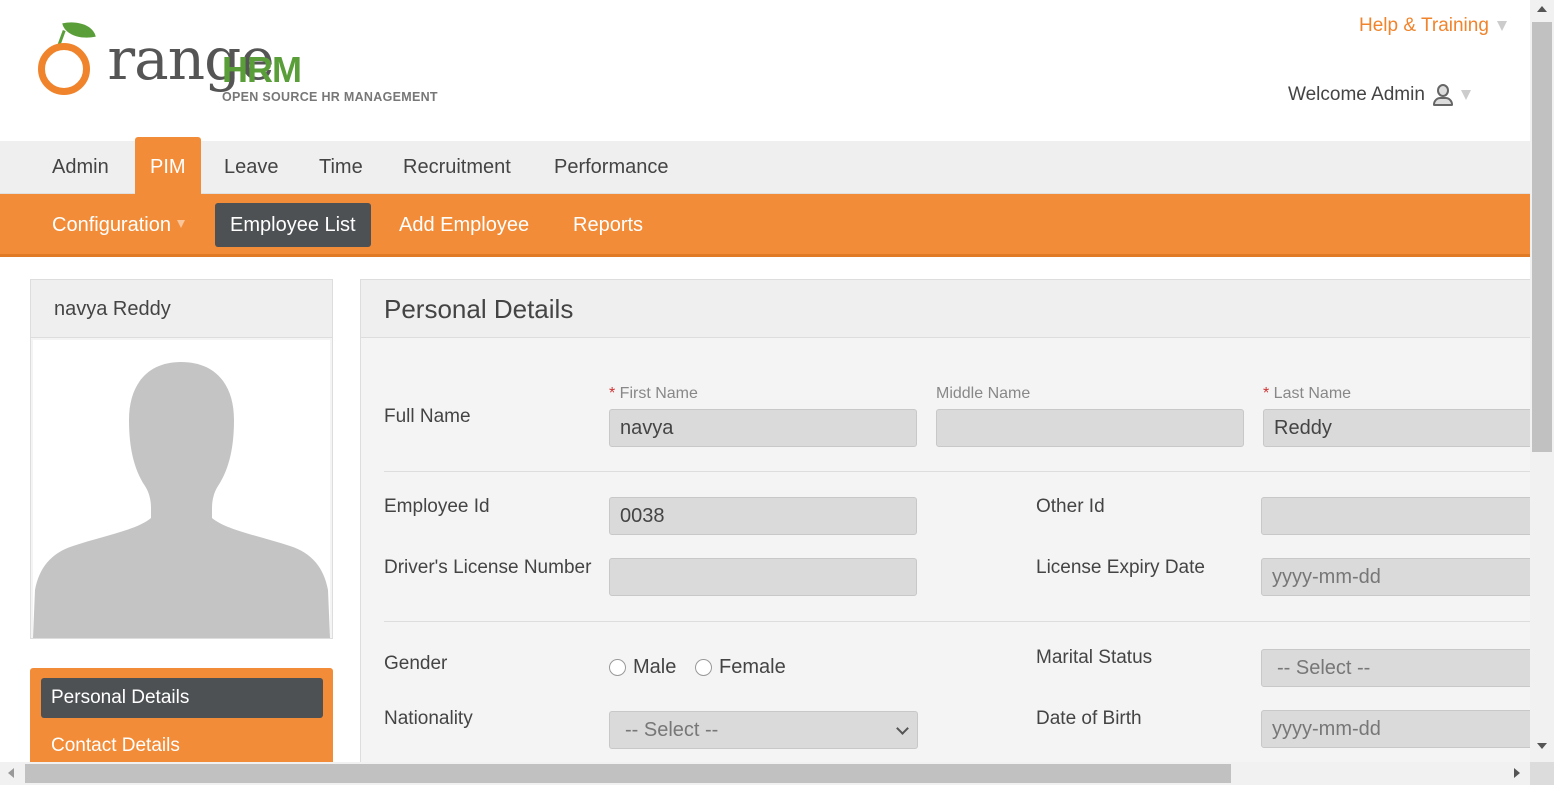 The width and height of the screenshot is (1554, 785). What do you see at coordinates (1089, 718) in the screenshot?
I see `dob-label: Date of Birth` at bounding box center [1089, 718].